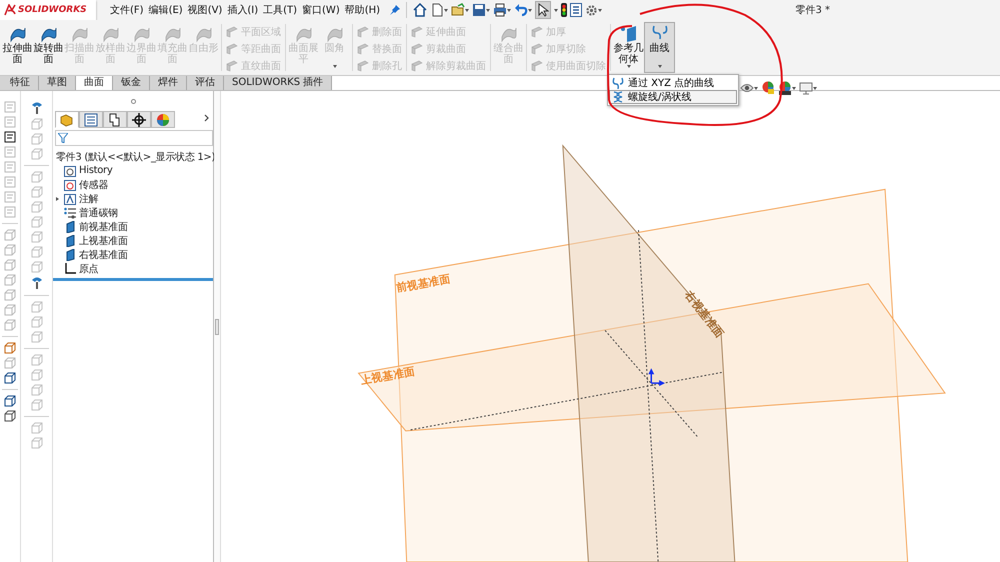 Image resolution: width=1000 pixels, height=562 pixels. Describe the element at coordinates (564, 10) in the screenshot. I see `traffic-light-icon` at that location.